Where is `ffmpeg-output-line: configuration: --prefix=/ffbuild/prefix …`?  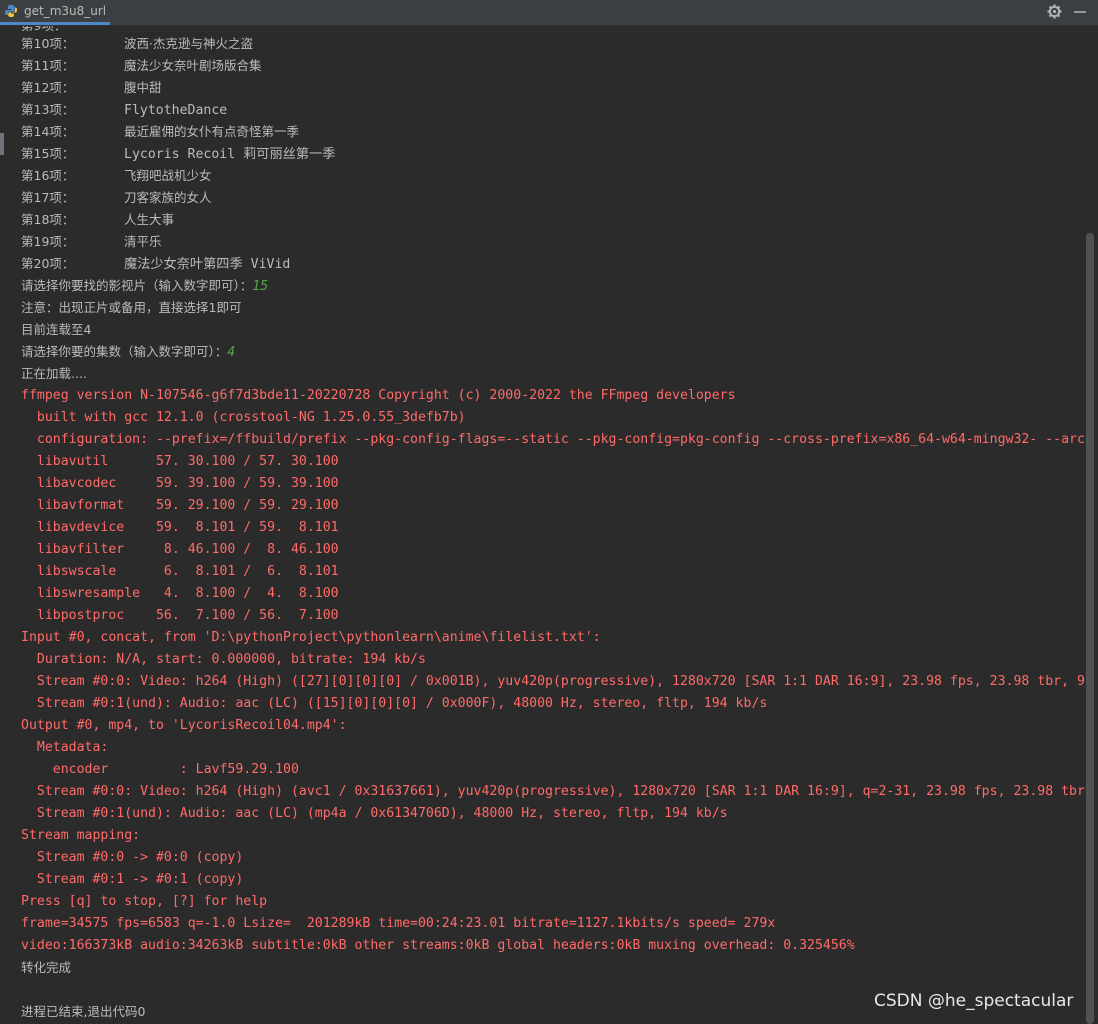
ffmpeg-output-line: configuration: --prefix=/ffbuild/prefix … is located at coordinates (553, 439).